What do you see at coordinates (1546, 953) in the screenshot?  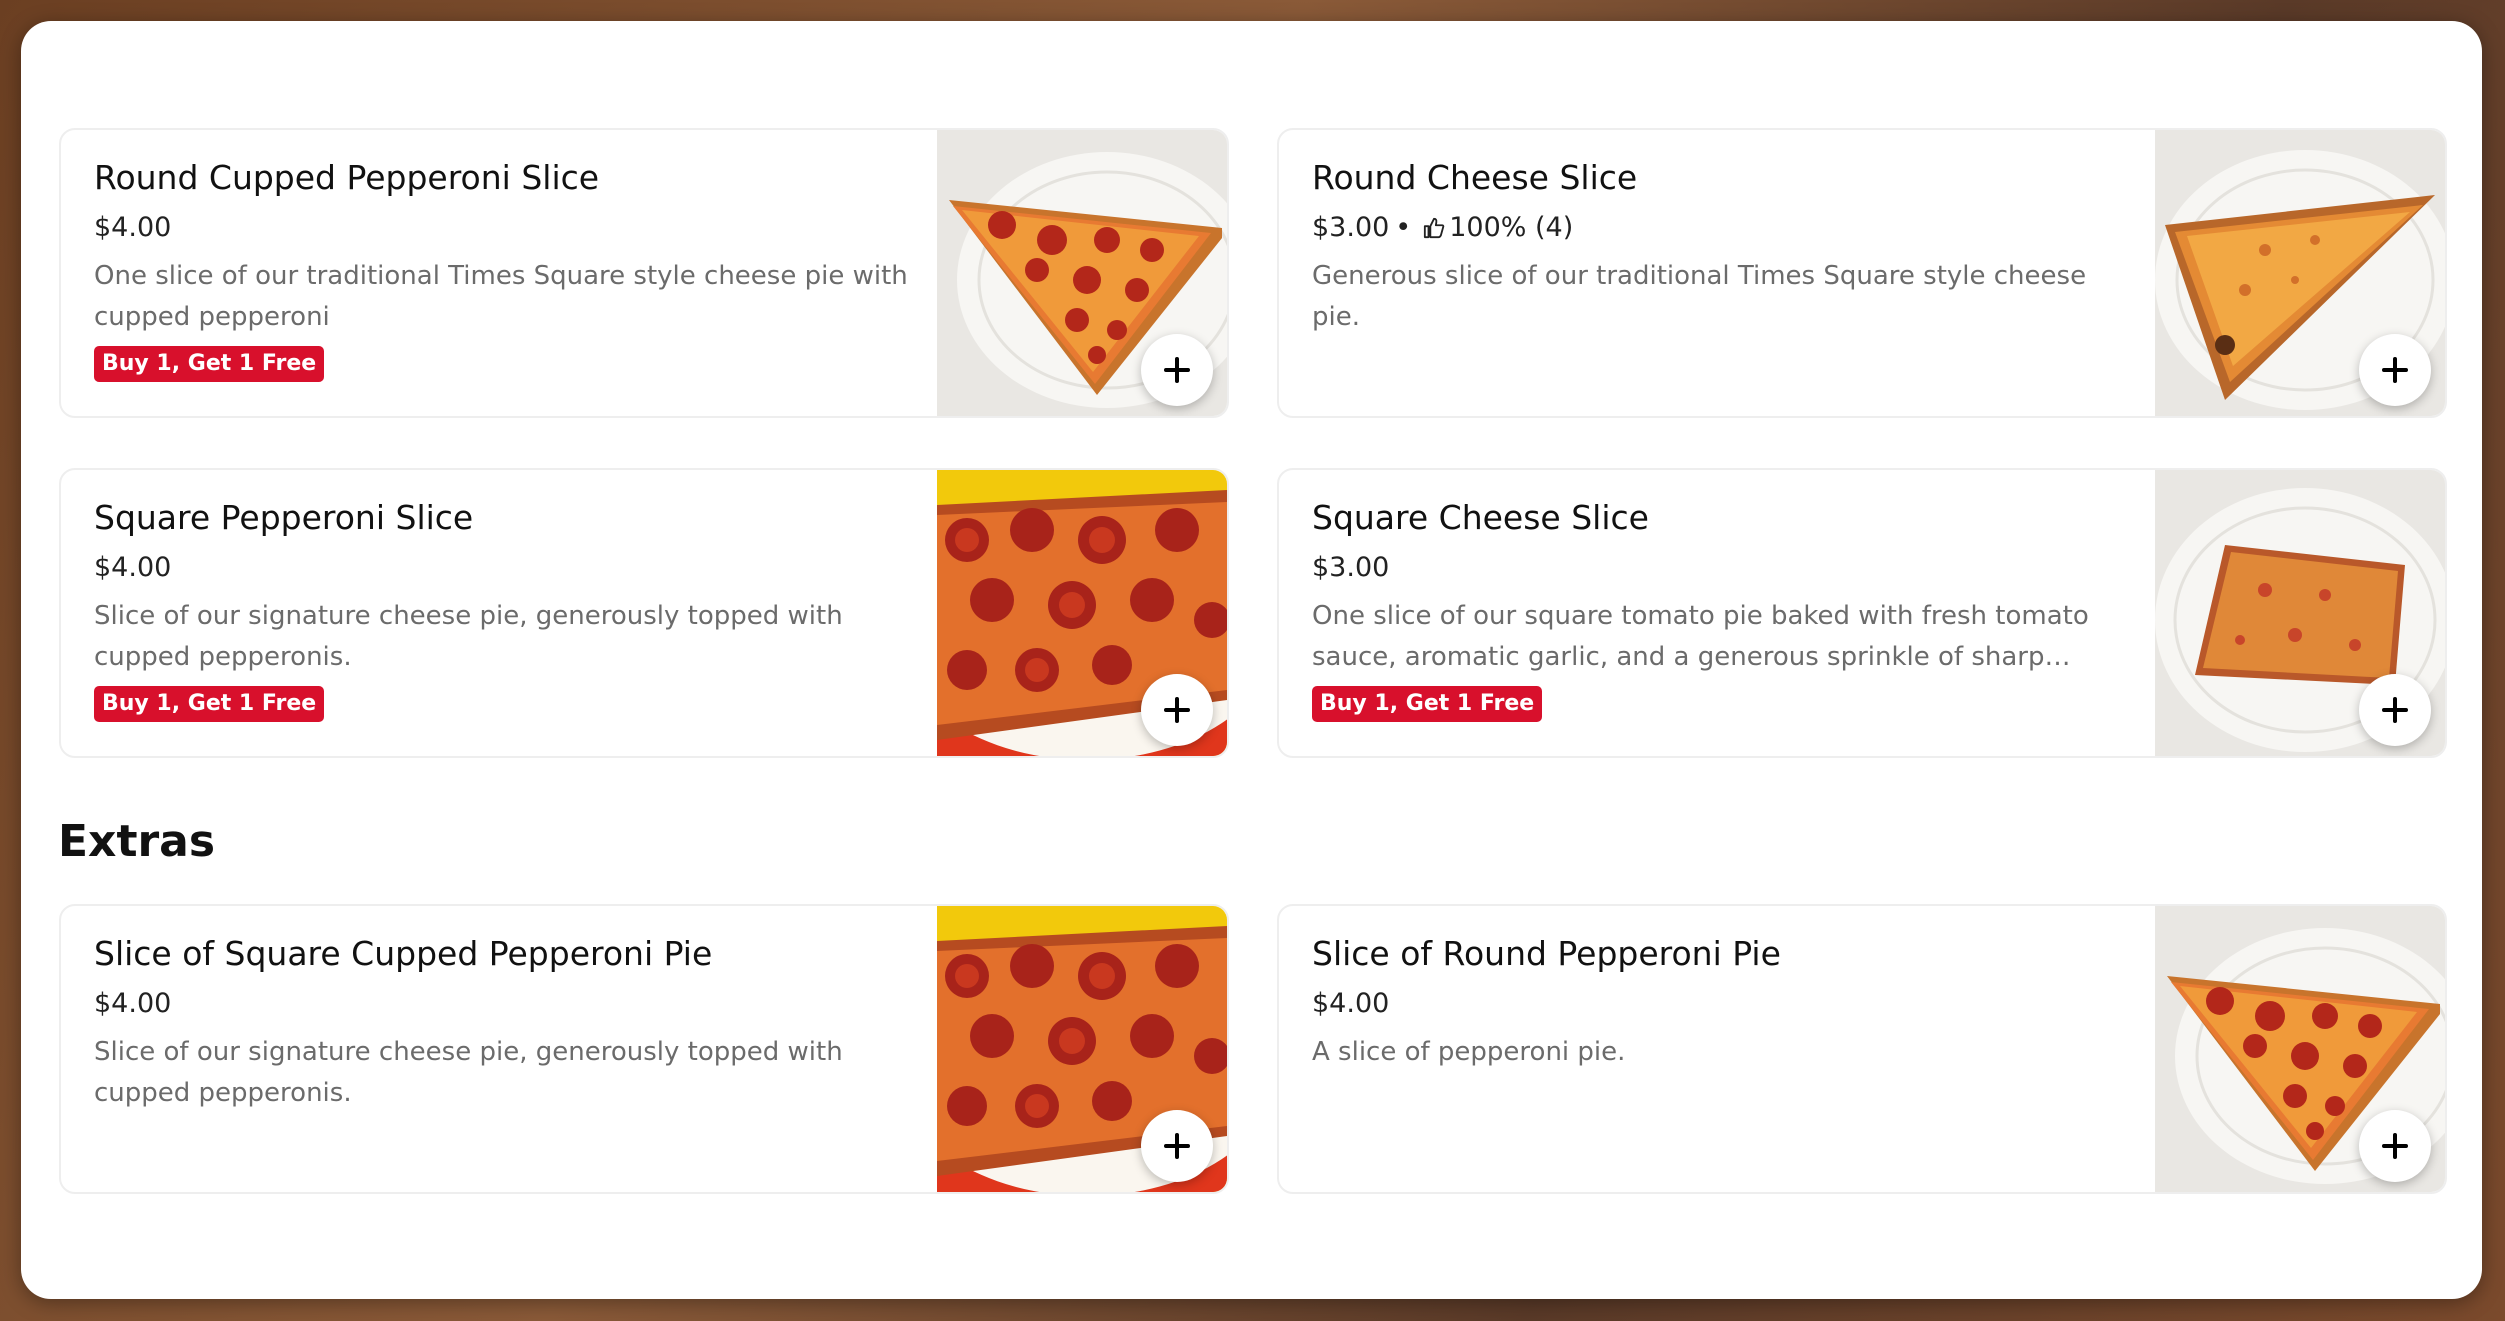 I see `item-title: Slice of Round Pepperoni Pie` at bounding box center [1546, 953].